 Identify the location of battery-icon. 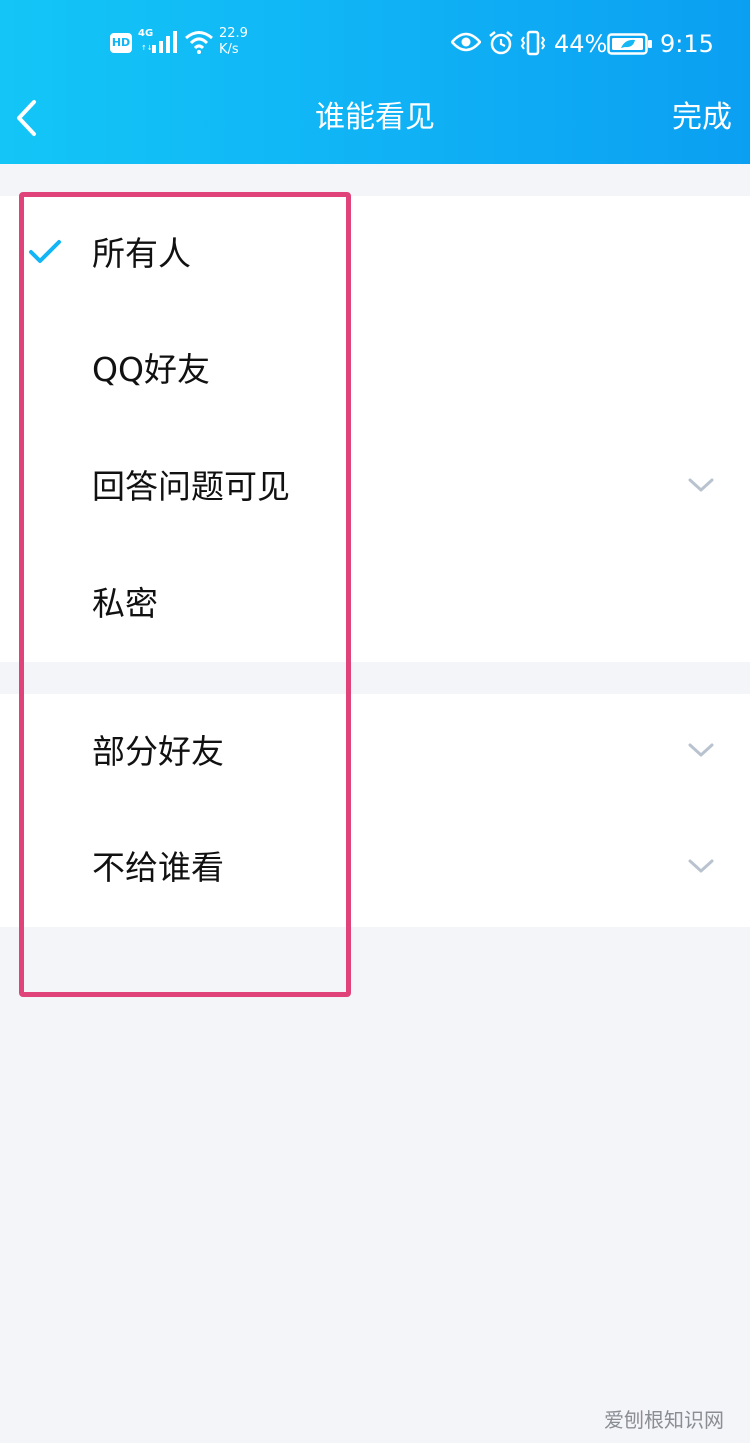
(629, 44).